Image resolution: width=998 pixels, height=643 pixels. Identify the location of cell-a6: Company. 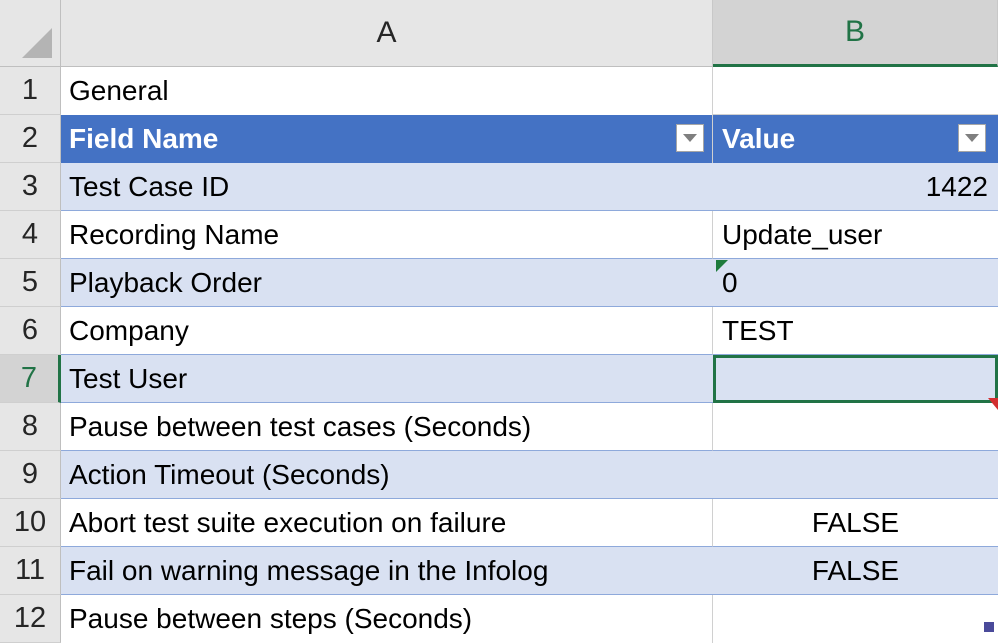
(387, 331).